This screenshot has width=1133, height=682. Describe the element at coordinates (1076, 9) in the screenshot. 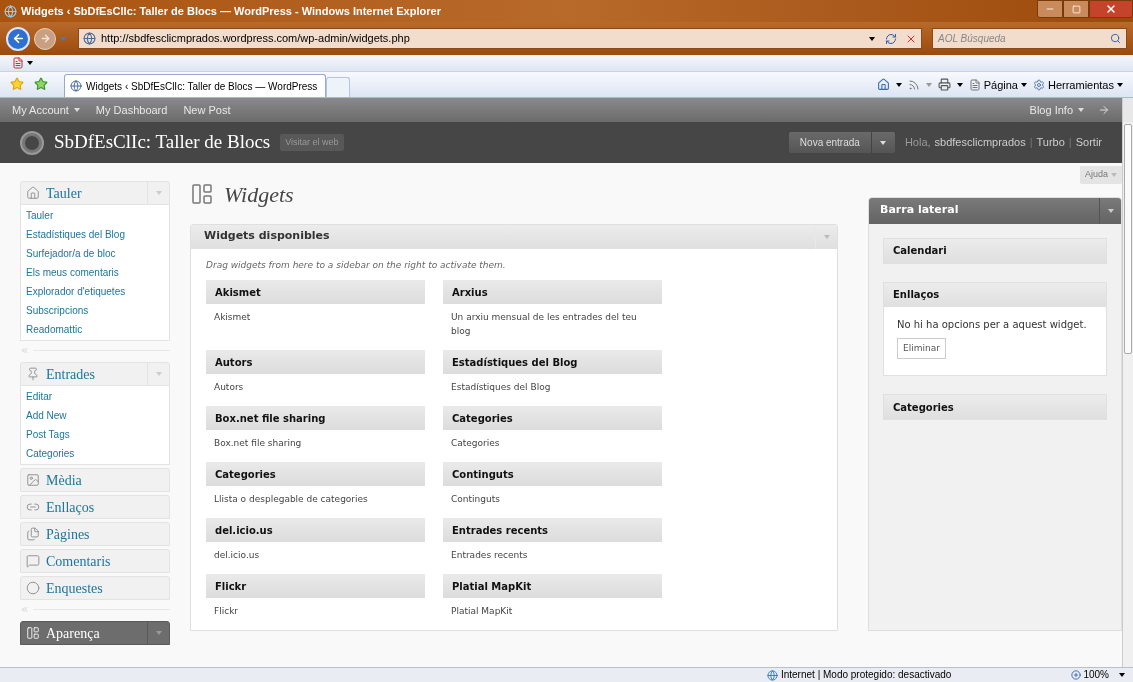

I see `maximize-button` at that location.